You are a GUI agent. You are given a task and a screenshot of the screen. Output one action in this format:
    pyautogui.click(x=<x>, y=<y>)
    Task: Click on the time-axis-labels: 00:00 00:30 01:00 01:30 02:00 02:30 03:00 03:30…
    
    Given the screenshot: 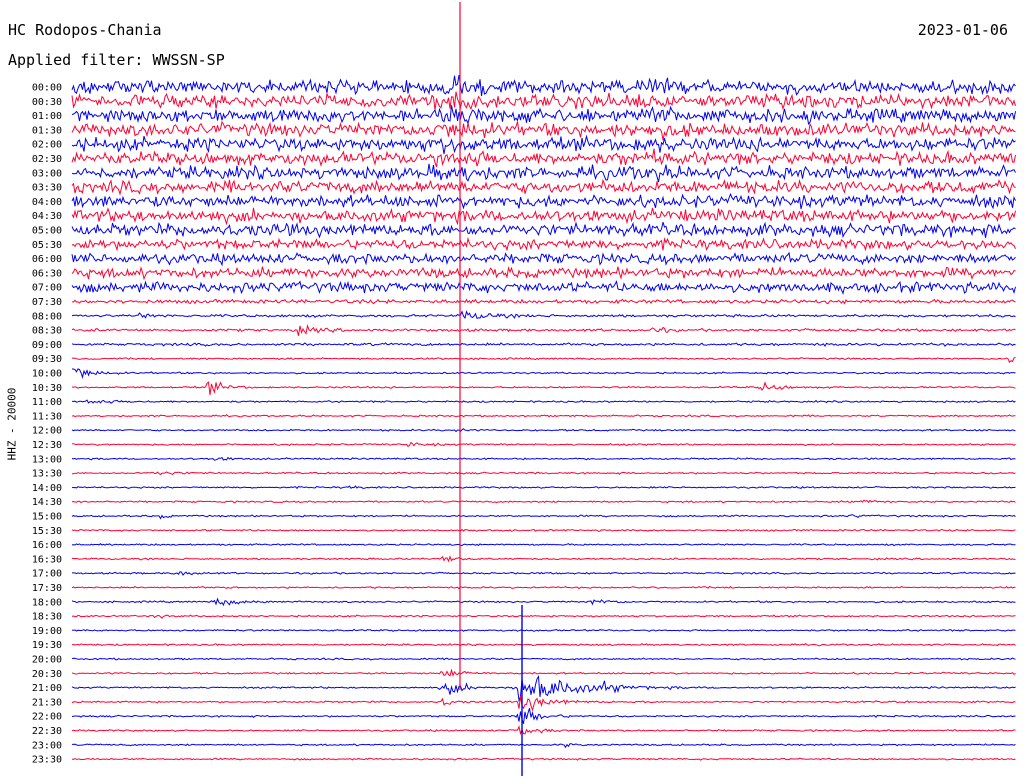 What is the action you would take?
    pyautogui.click(x=47, y=424)
    